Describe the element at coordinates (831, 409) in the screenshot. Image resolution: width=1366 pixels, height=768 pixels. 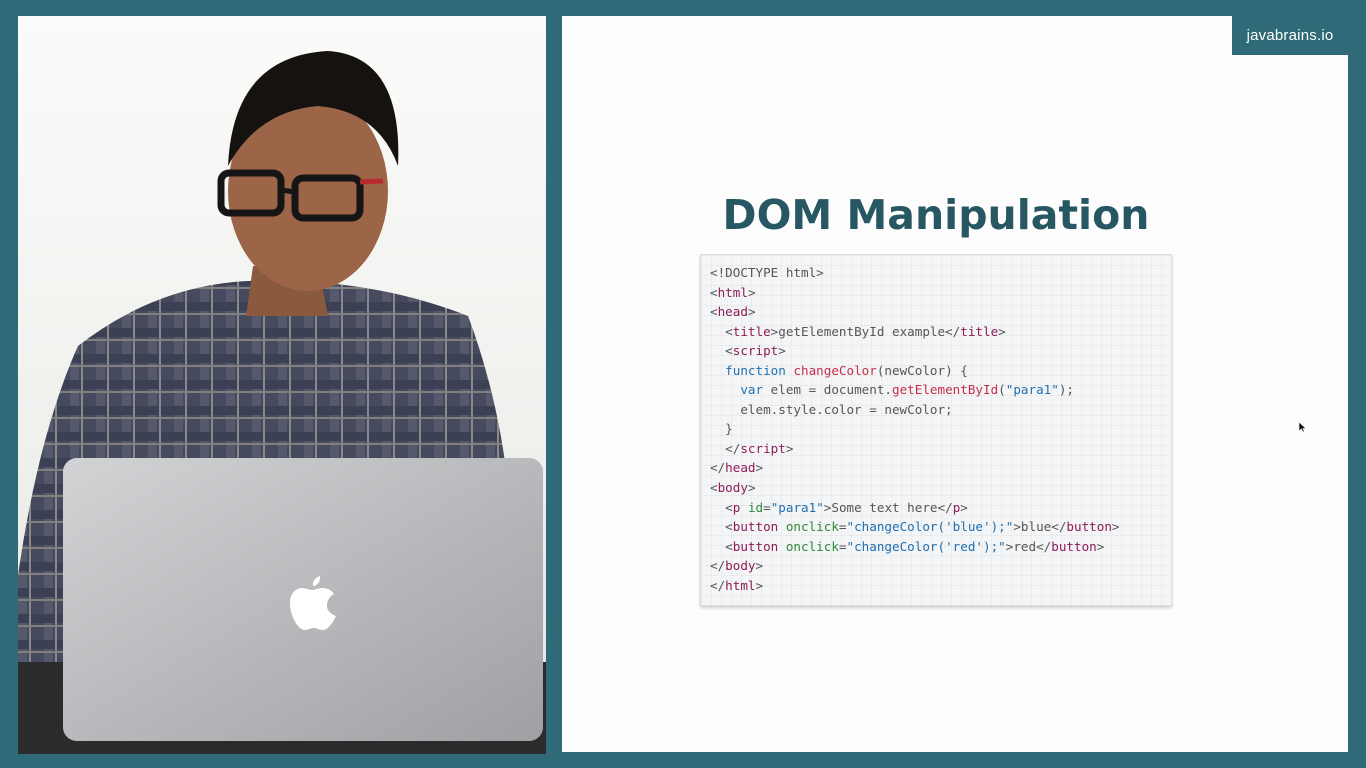
I see `code-token: elem.style.color = newColor;` at that location.